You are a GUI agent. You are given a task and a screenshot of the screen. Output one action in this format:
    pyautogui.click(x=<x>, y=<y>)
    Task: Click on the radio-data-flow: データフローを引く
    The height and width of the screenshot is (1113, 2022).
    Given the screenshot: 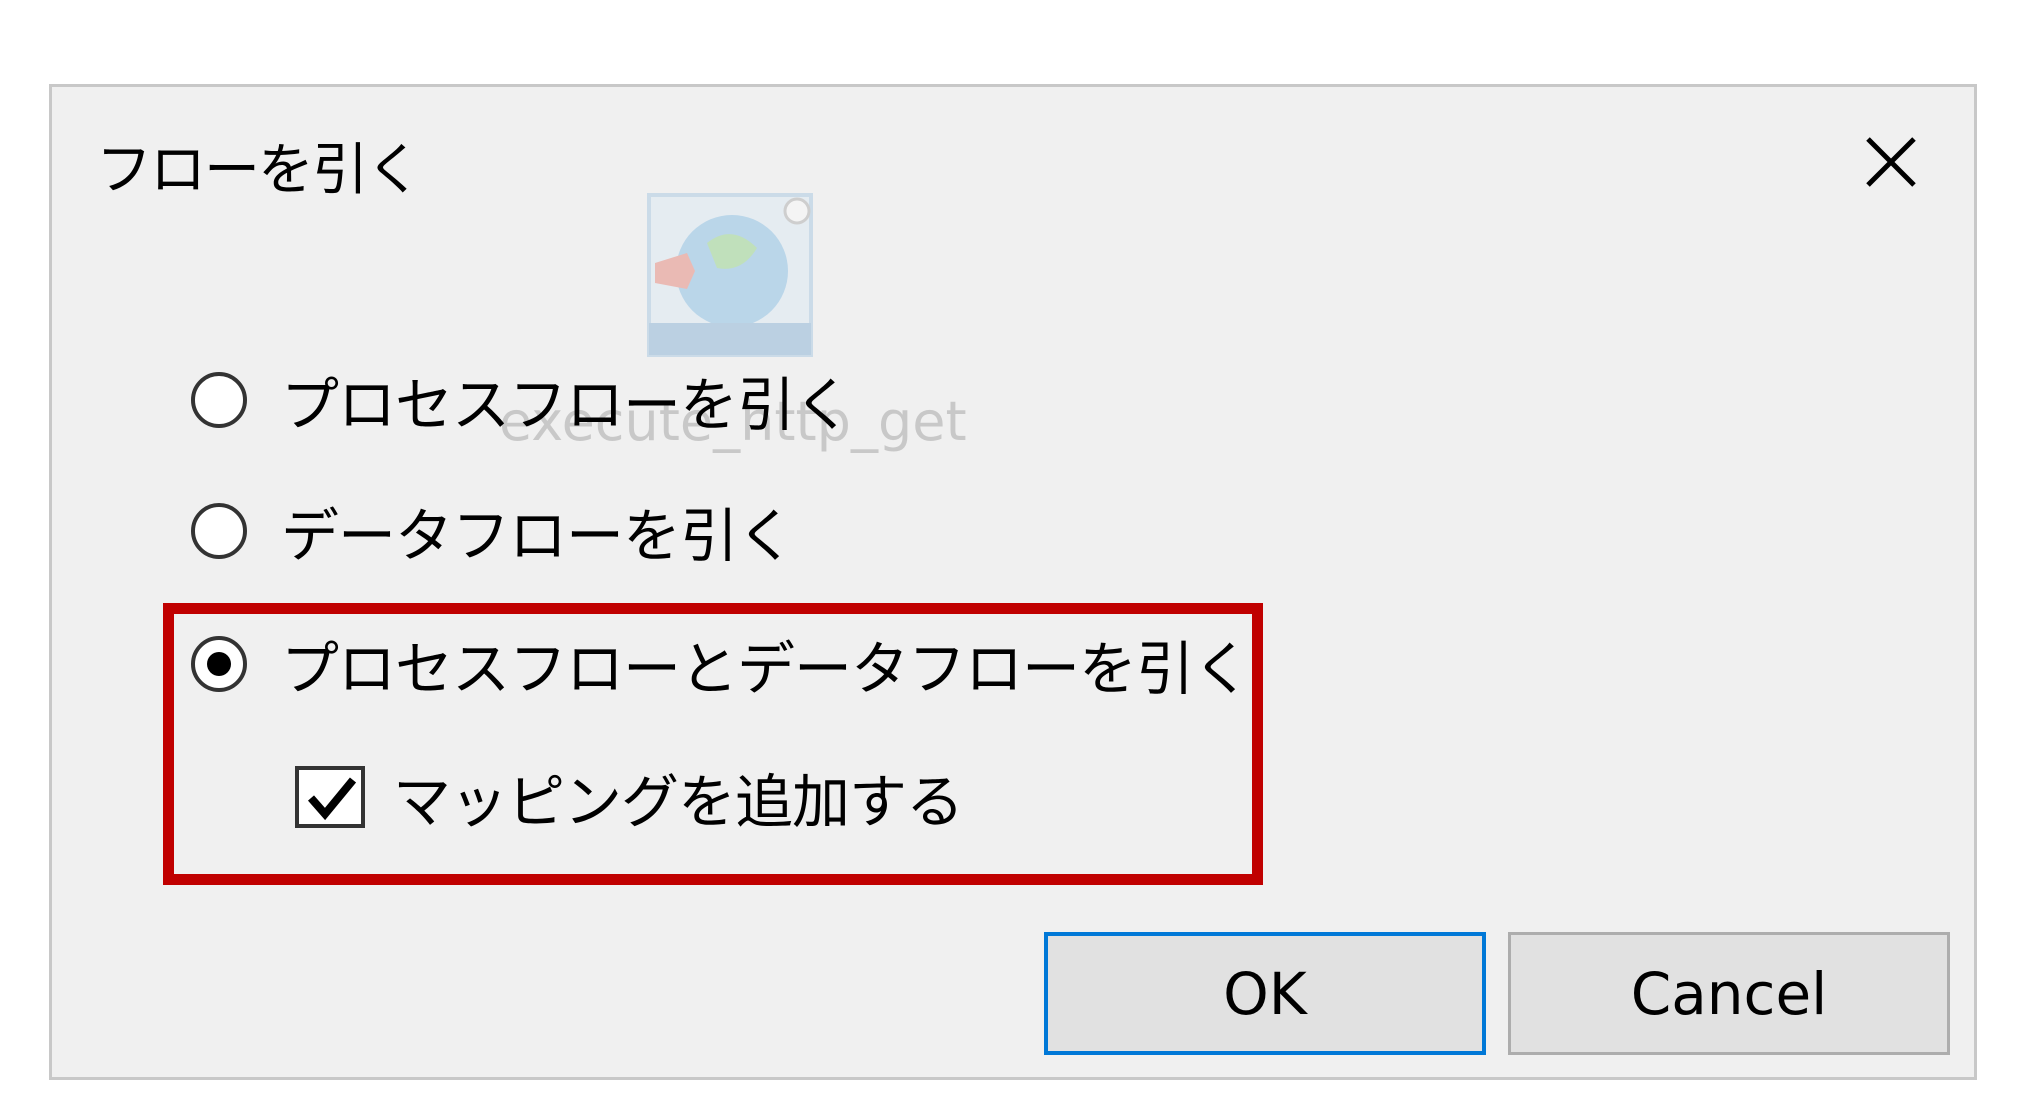 What is the action you would take?
    pyautogui.click(x=493, y=531)
    